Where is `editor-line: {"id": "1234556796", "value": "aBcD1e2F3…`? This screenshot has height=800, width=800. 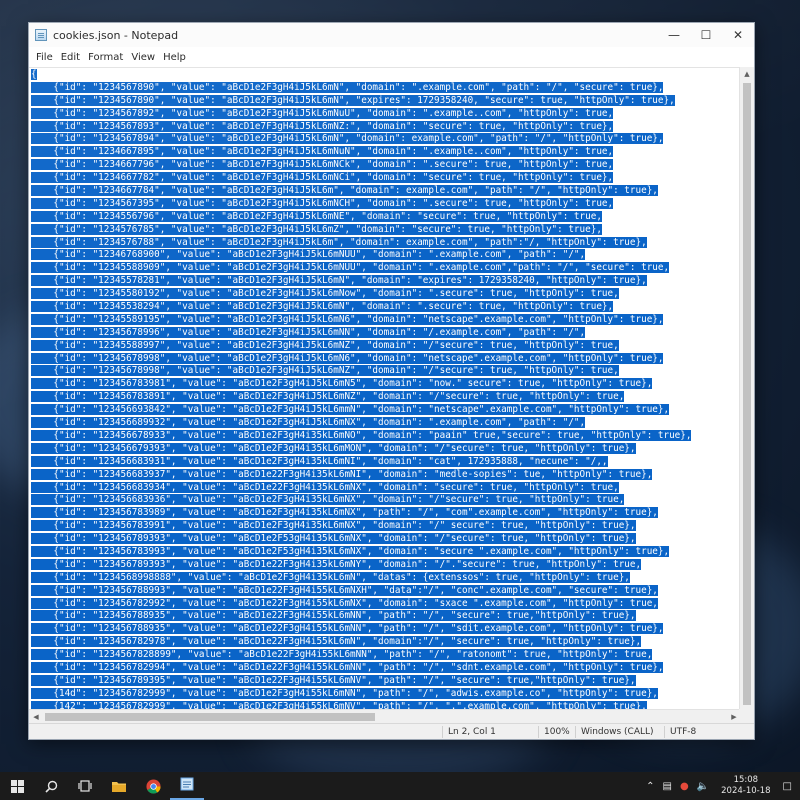
editor-line: {"id": "1234556796", "value": "aBcD1e2F3… is located at coordinates (386, 217).